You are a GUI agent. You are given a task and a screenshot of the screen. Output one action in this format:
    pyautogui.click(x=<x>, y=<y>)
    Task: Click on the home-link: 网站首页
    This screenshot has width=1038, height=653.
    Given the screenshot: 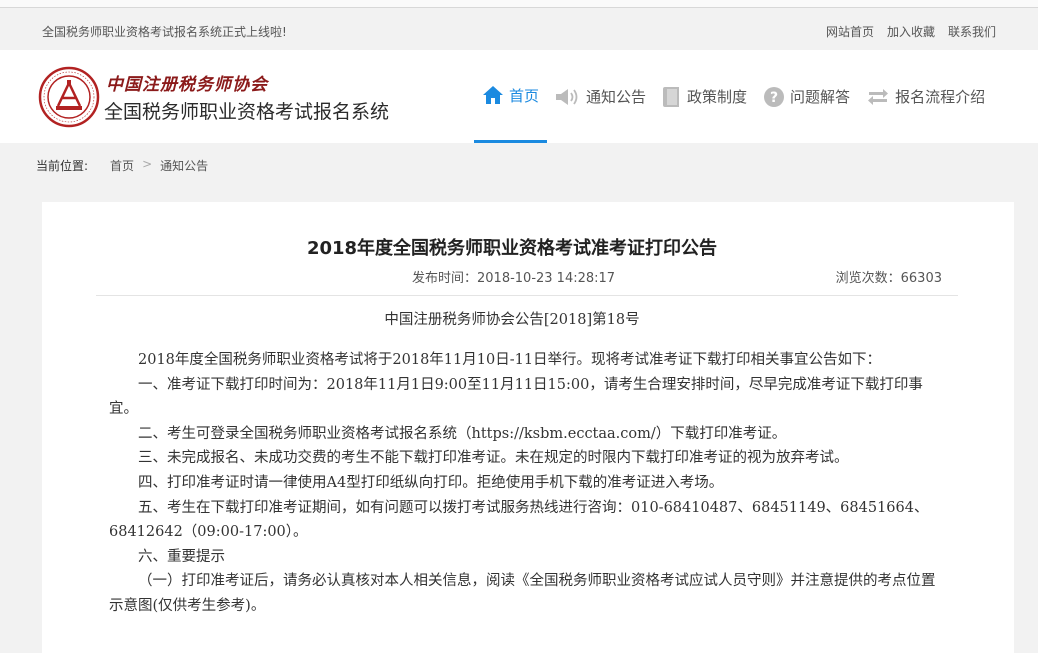 What is the action you would take?
    pyautogui.click(x=850, y=31)
    